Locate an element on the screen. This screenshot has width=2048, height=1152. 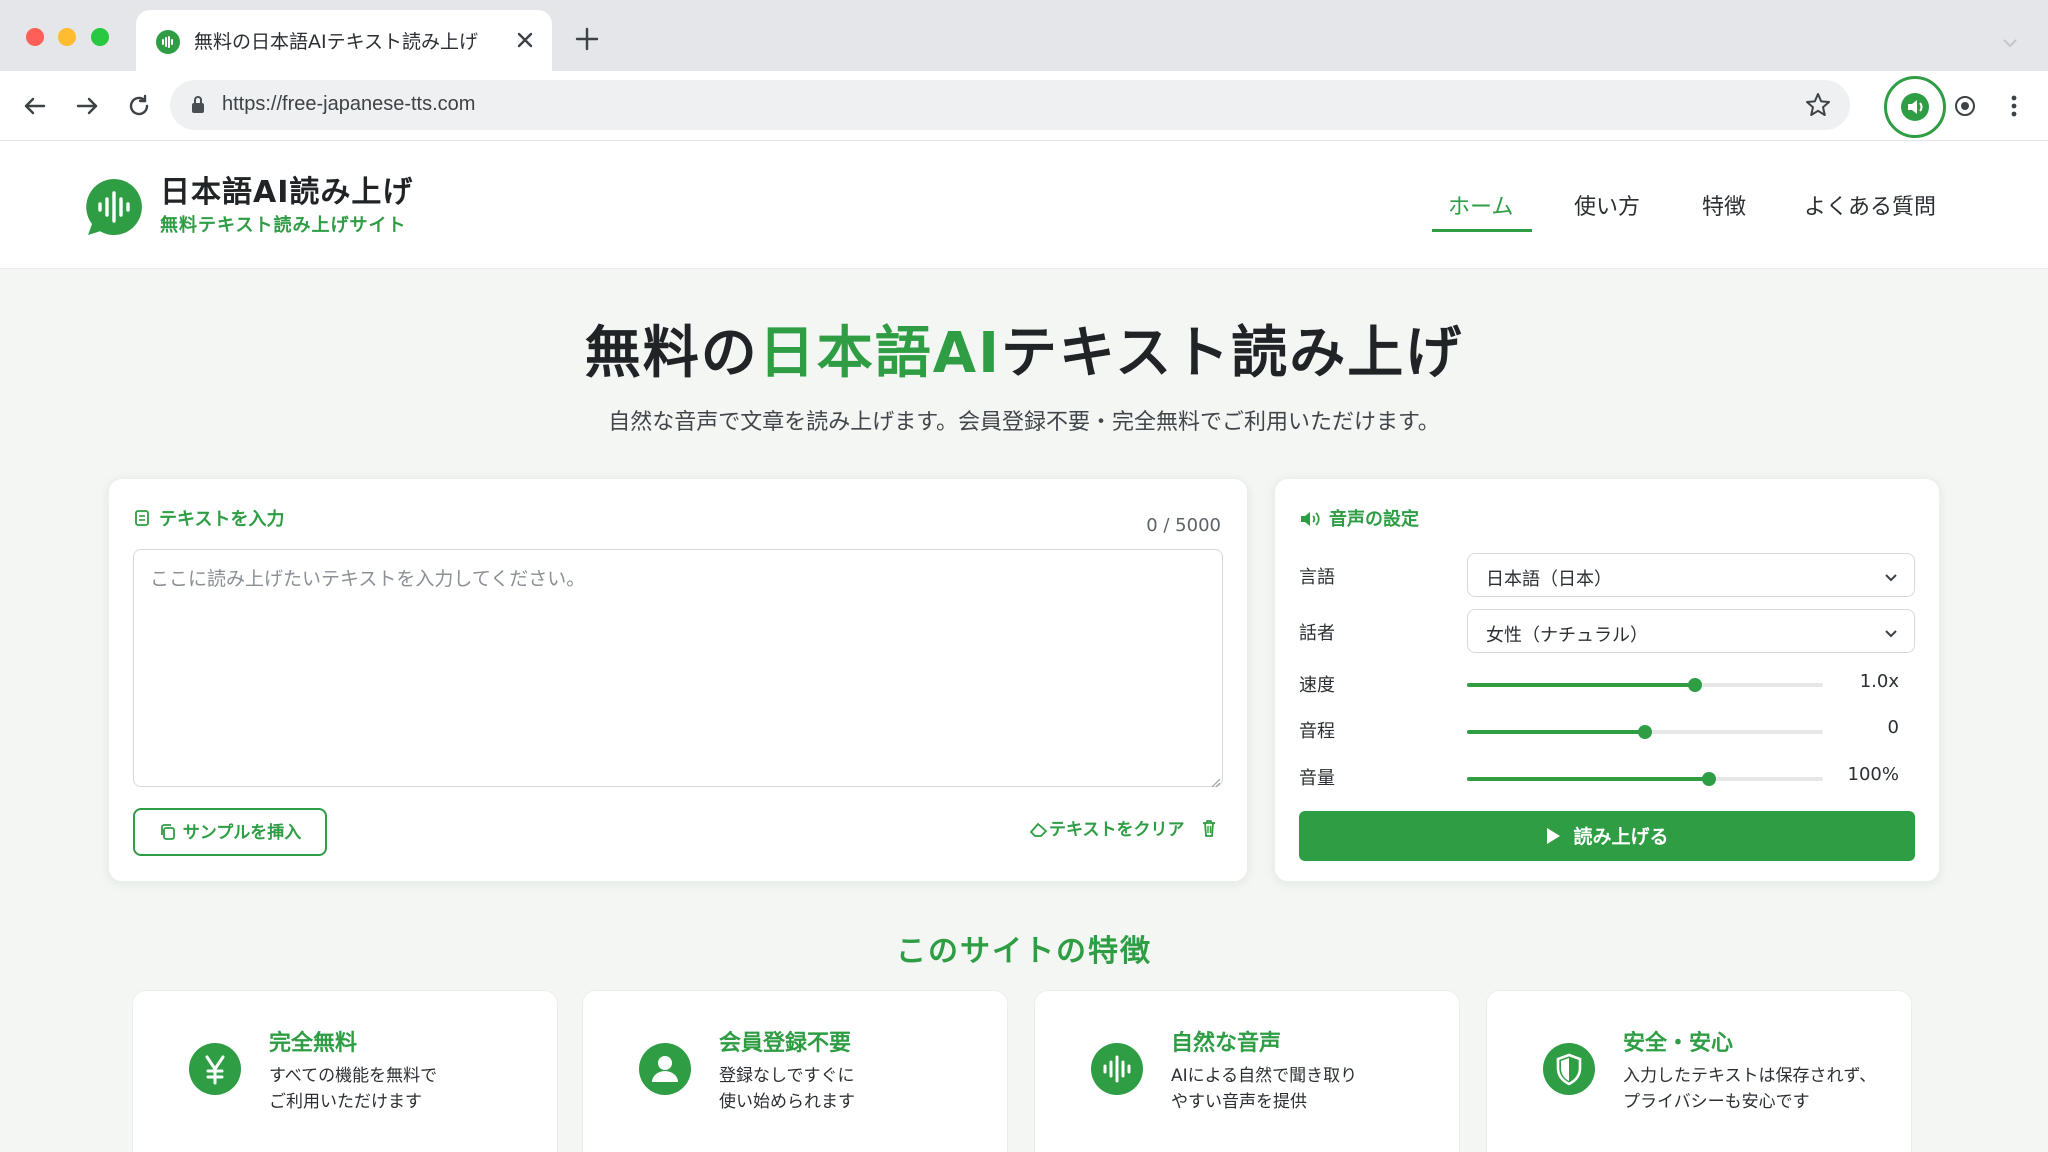
feature-title: 安全・安心 is located at coordinates (1678, 1043).